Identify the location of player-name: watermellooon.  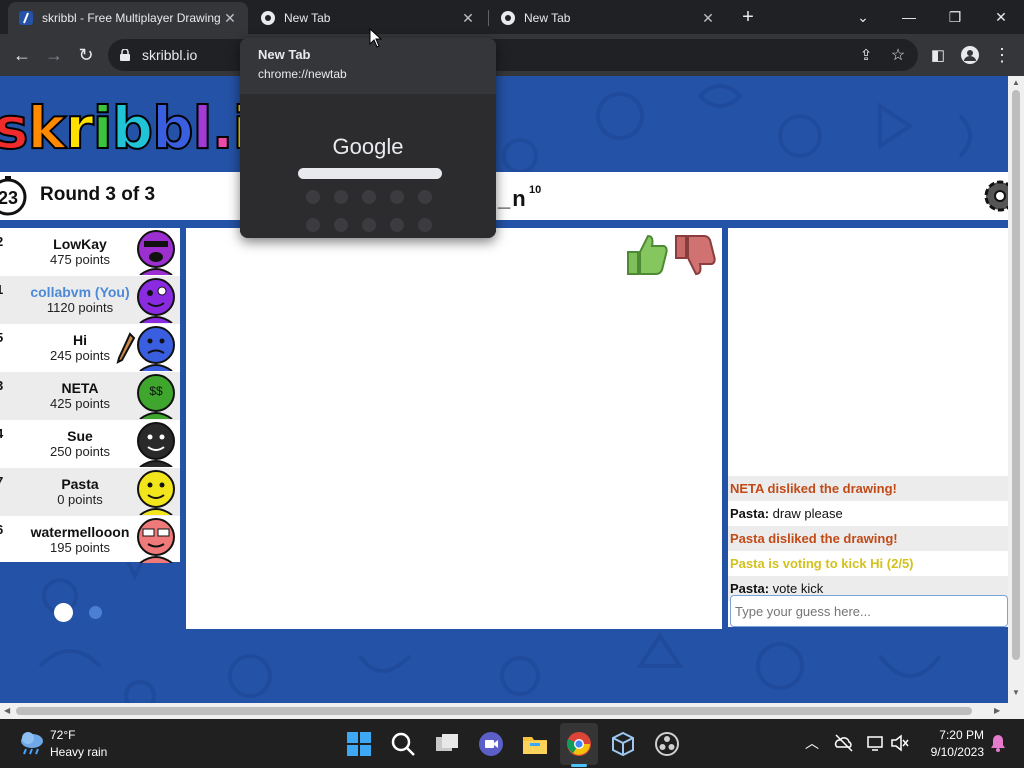
(80, 532).